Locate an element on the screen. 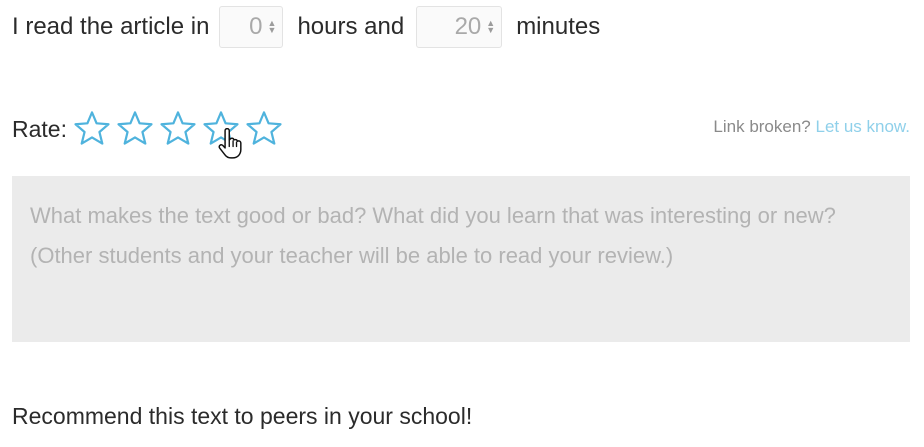 Image resolution: width=924 pixels, height=447 pixels. star-rating is located at coordinates (180, 129).